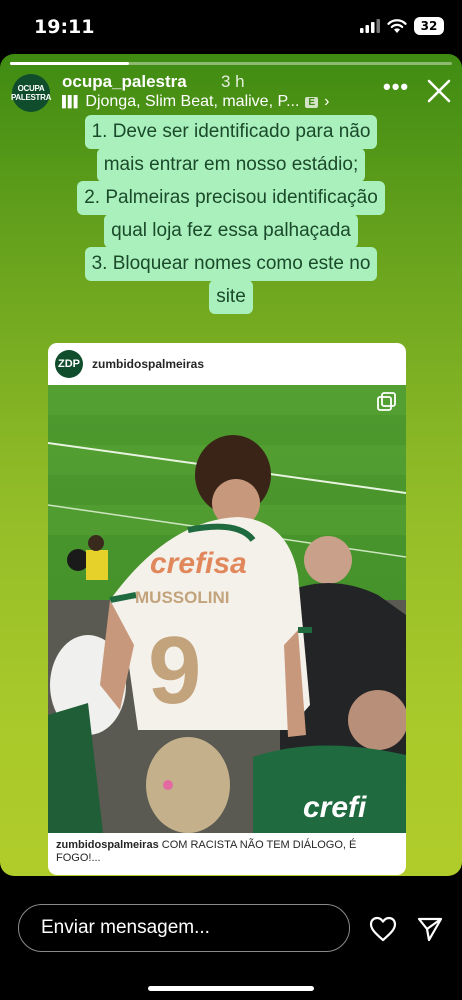 The width and height of the screenshot is (462, 1000). What do you see at coordinates (231, 165) in the screenshot?
I see `caption-line: mais entrar em nosso estádio;` at bounding box center [231, 165].